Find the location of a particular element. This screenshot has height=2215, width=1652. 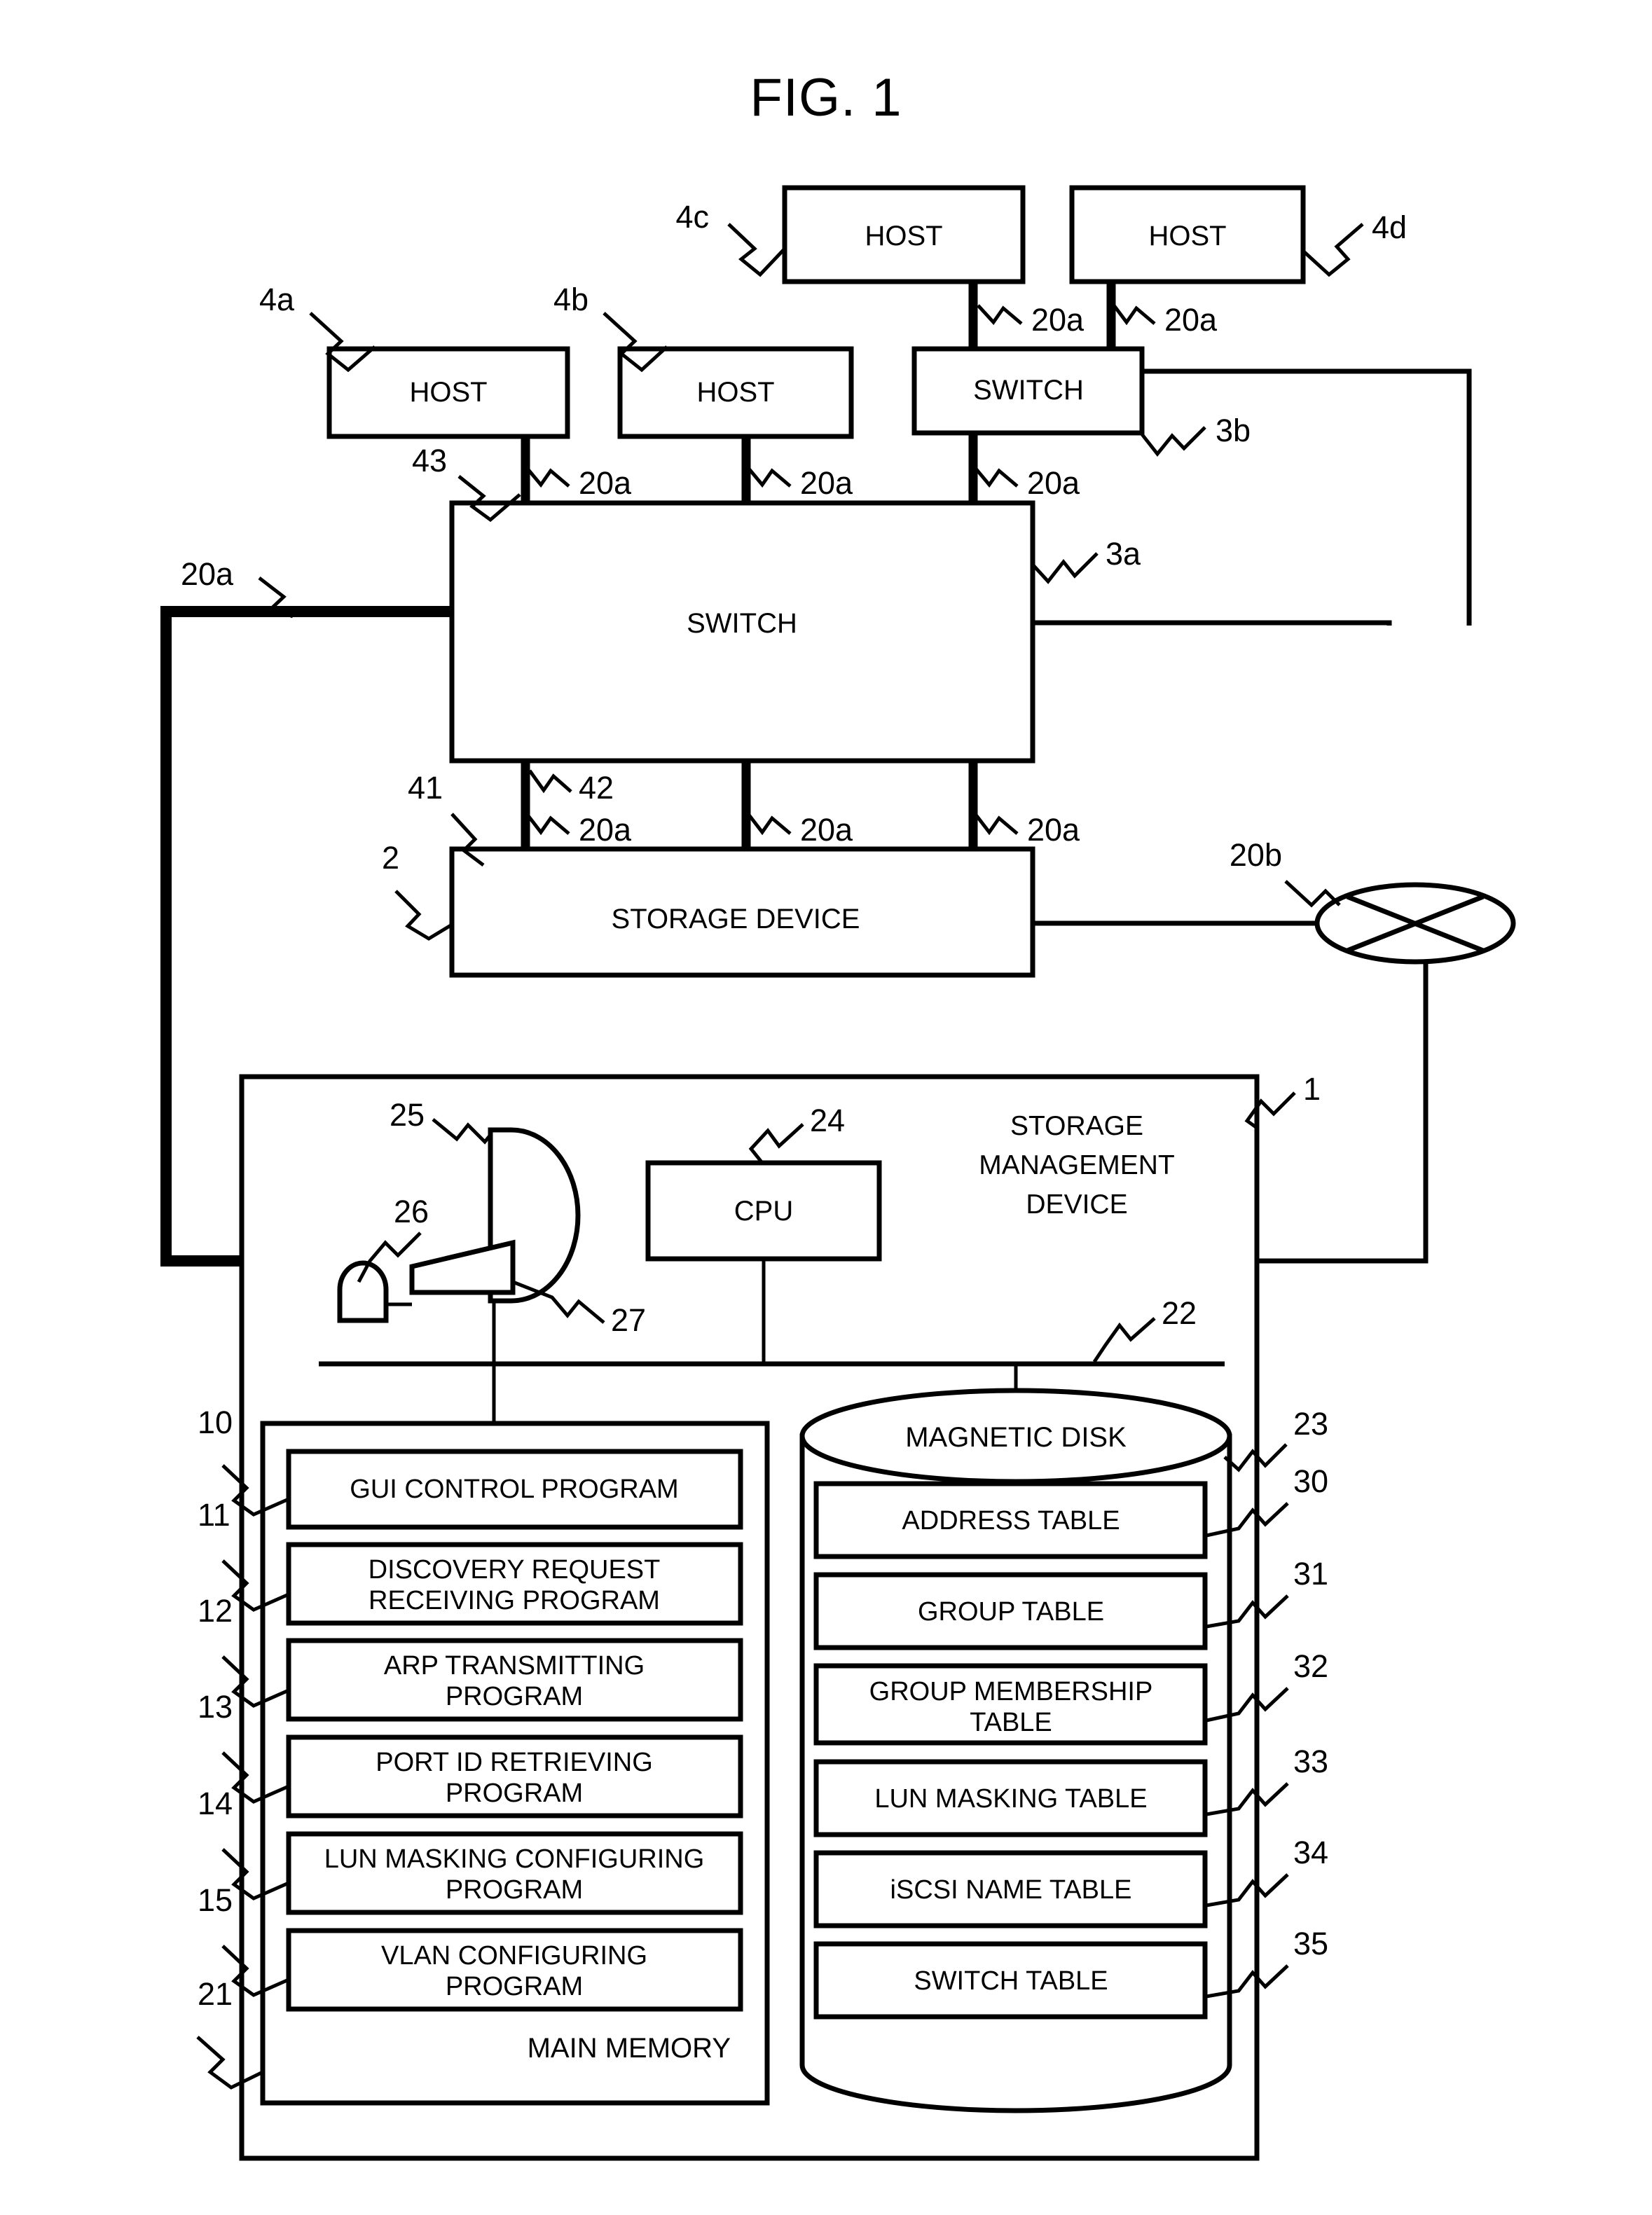

ref-12-label: 12 is located at coordinates (216, 1611).